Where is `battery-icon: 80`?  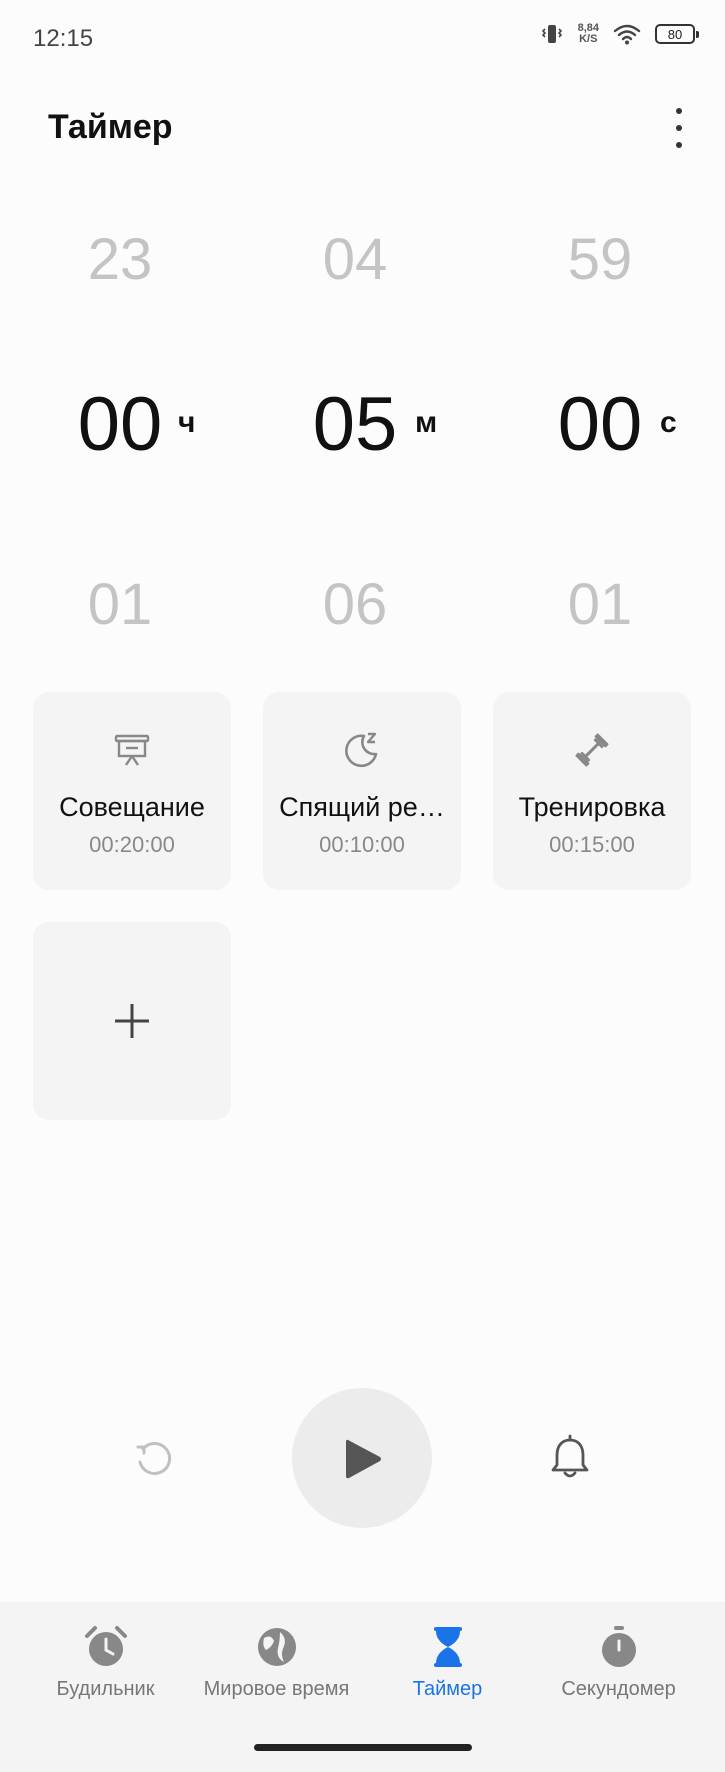 battery-icon: 80 is located at coordinates (677, 34).